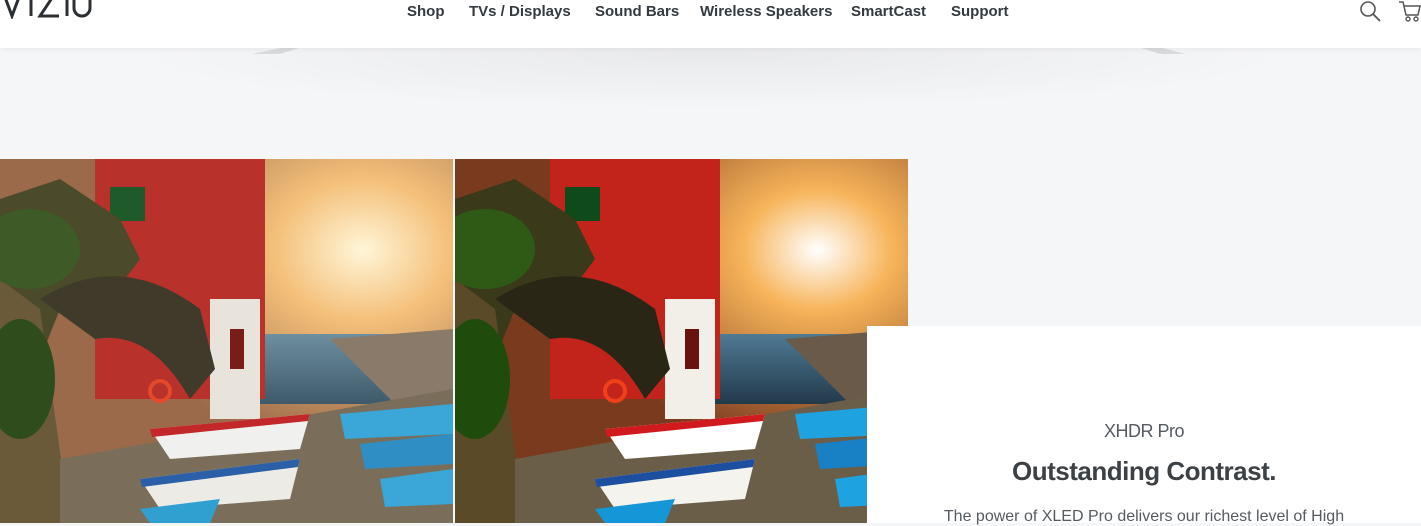  I want to click on search-icon, so click(1371, 14).